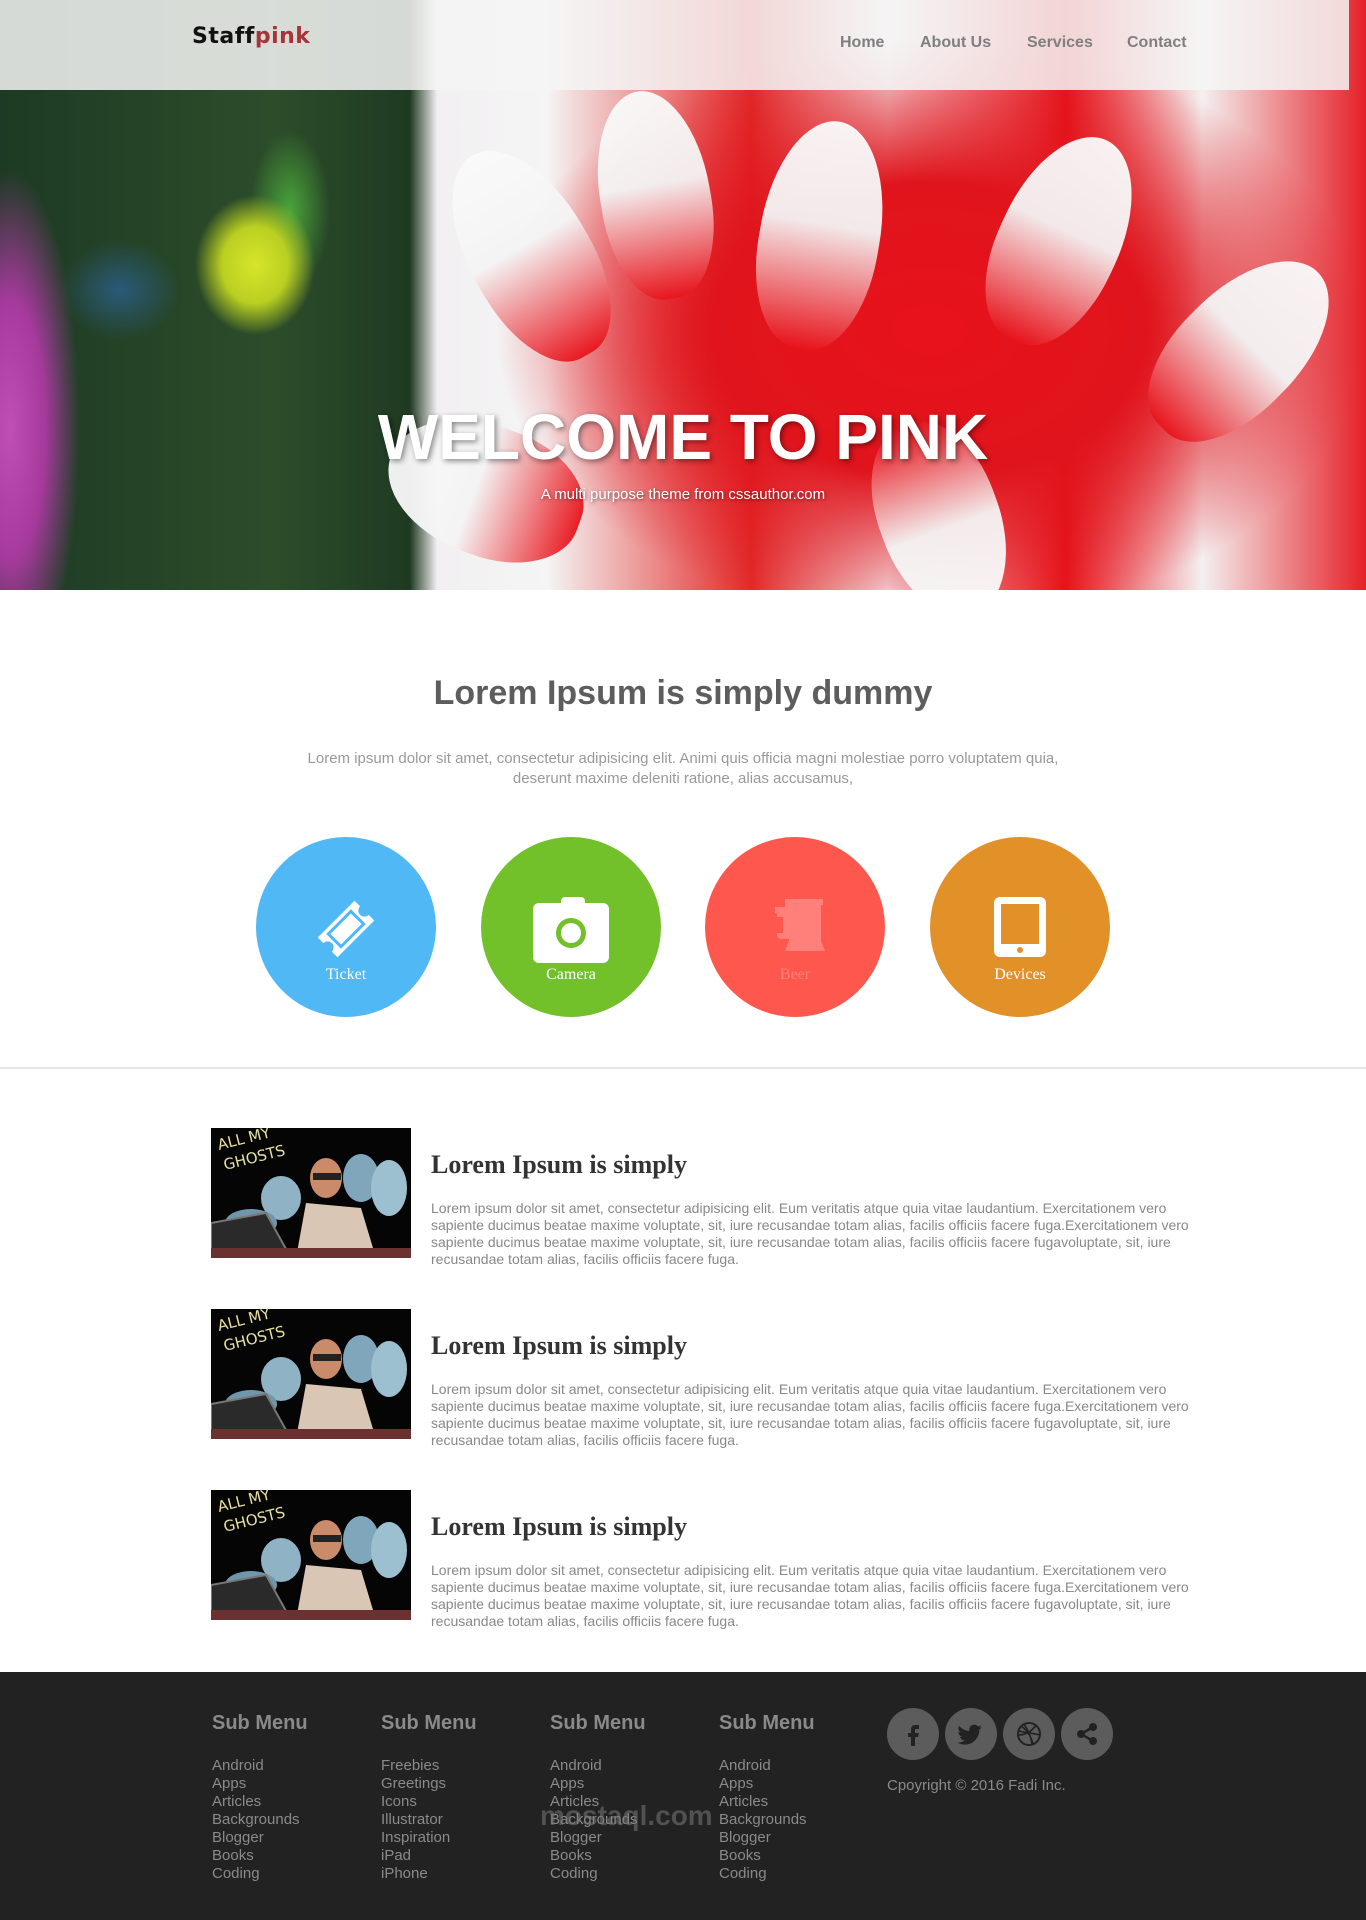 The image size is (1366, 1920). What do you see at coordinates (223, 36) in the screenshot?
I see `logo-main: Staff` at bounding box center [223, 36].